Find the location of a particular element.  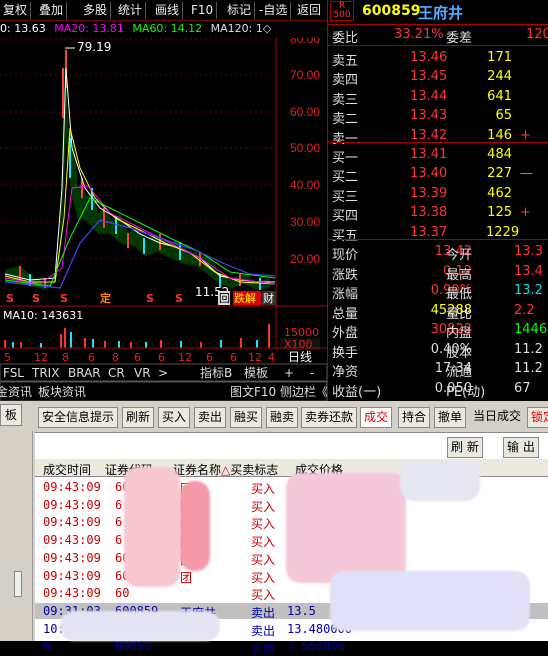

deal-button: 成交 is located at coordinates (376, 417).